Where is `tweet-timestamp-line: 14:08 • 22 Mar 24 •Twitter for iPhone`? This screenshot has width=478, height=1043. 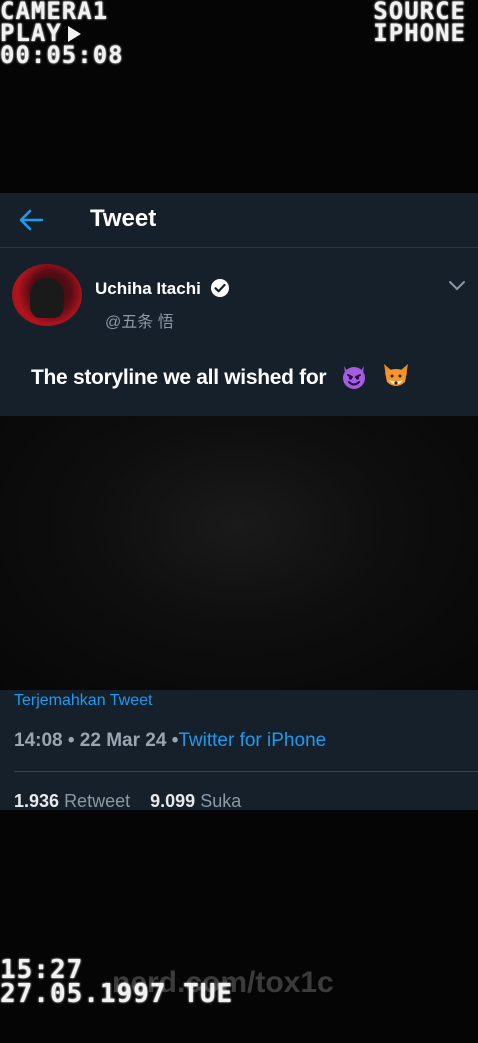
tweet-timestamp-line: 14:08 • 22 Mar 24 •Twitter for iPhone is located at coordinates (170, 741).